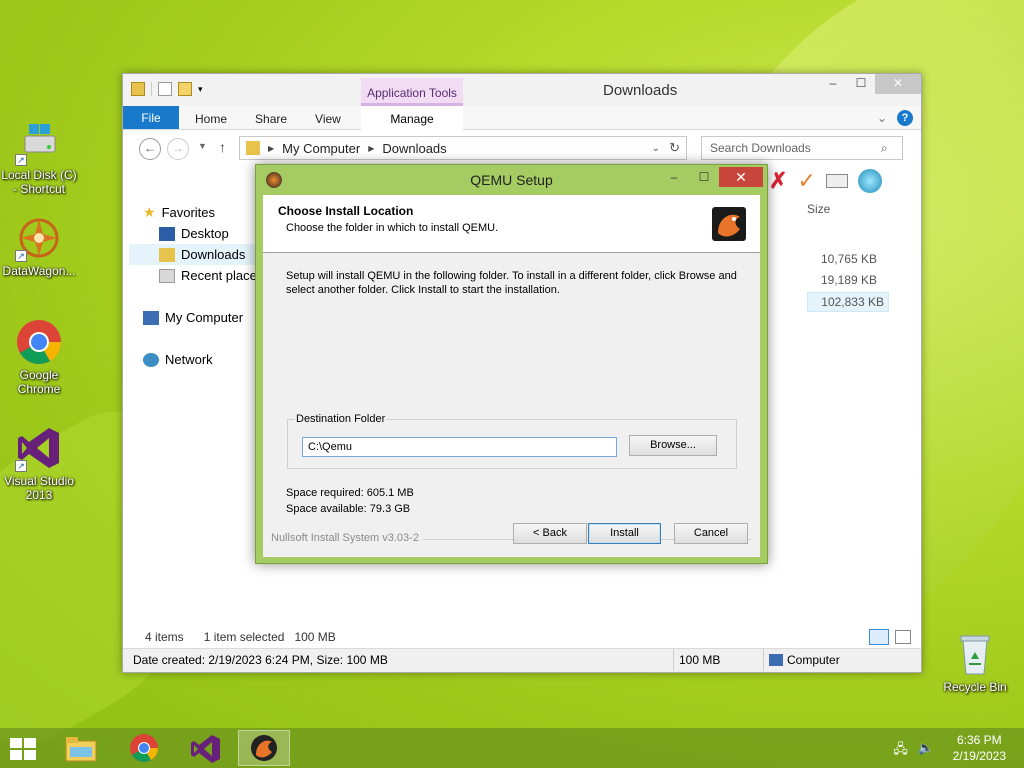 This screenshot has width=1024, height=768. Describe the element at coordinates (511, 180) in the screenshot. I see `dialog-titlebar: QEMU Setup – ☐ ✕` at that location.